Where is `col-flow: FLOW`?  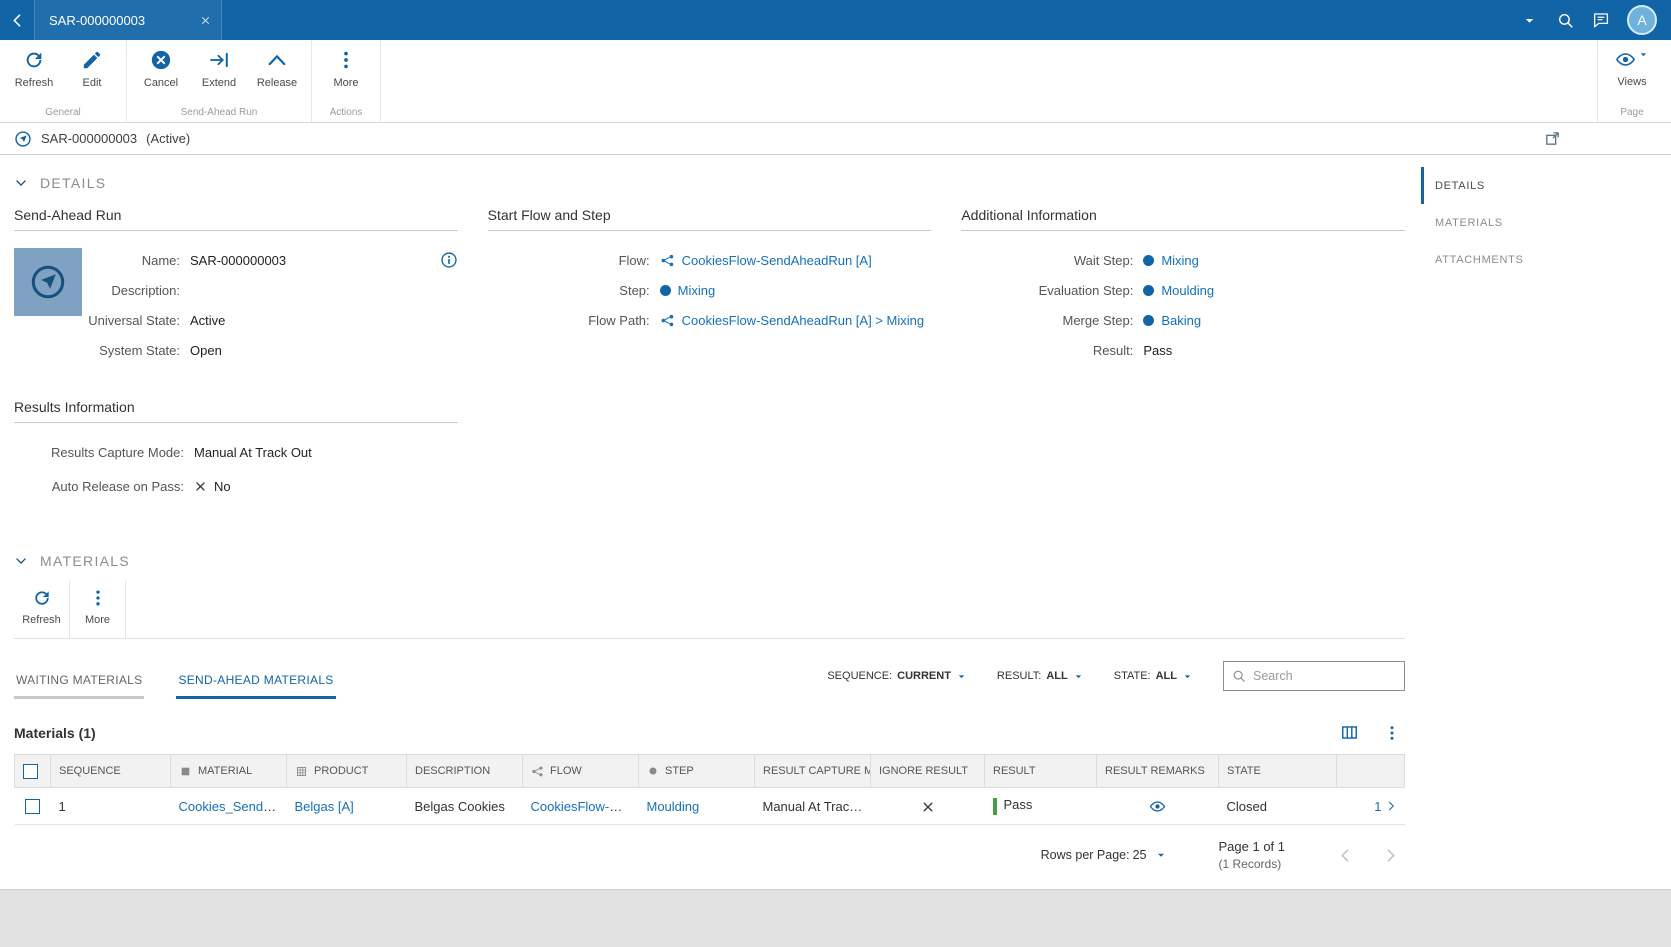 col-flow: FLOW is located at coordinates (580, 771).